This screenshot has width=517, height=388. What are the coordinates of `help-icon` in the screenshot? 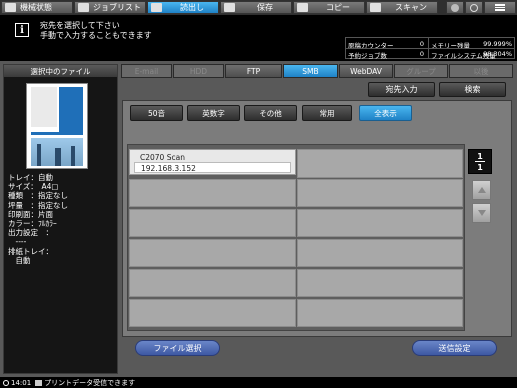 It's located at (474, 7).